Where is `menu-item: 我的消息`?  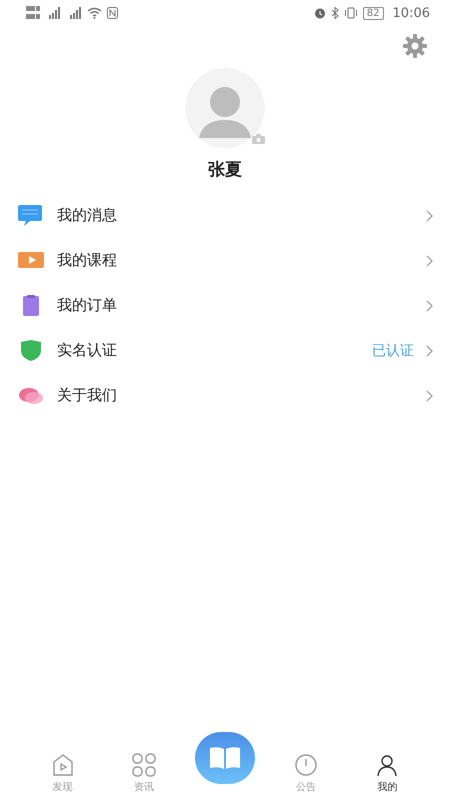
menu-item: 我的消息 is located at coordinates (225, 215).